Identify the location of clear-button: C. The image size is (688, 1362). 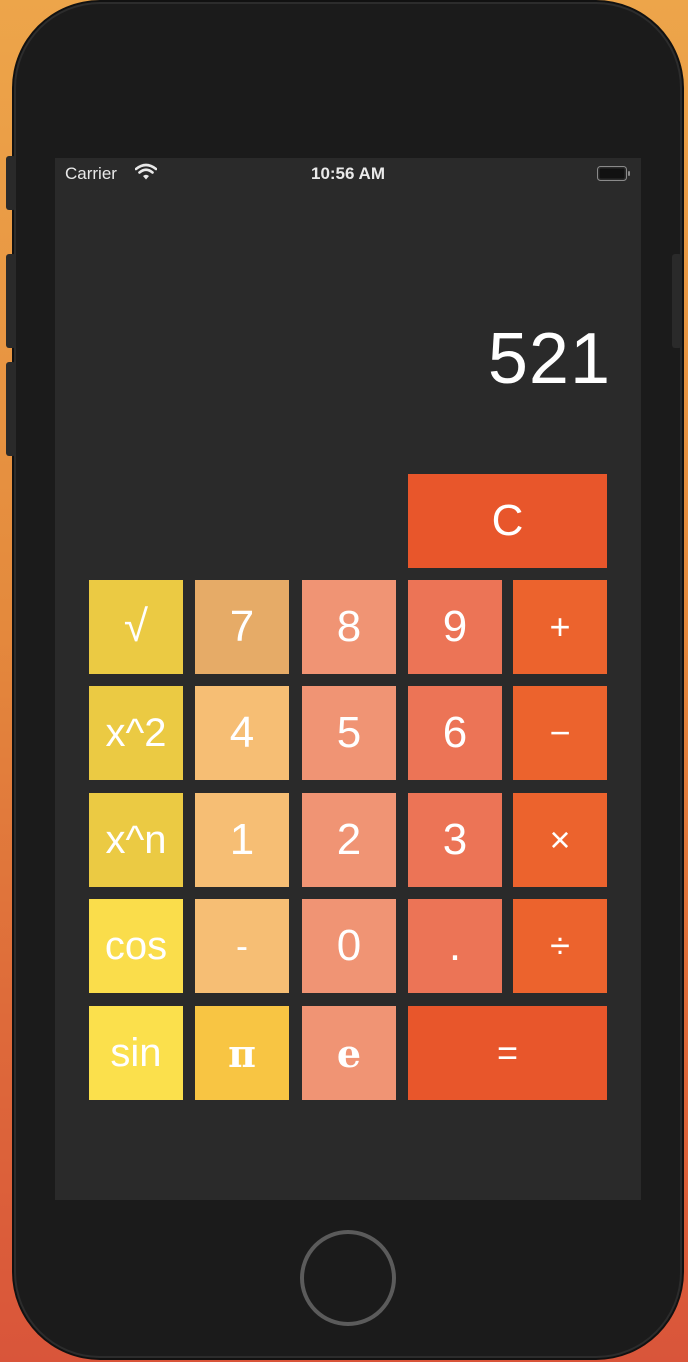
(507, 521).